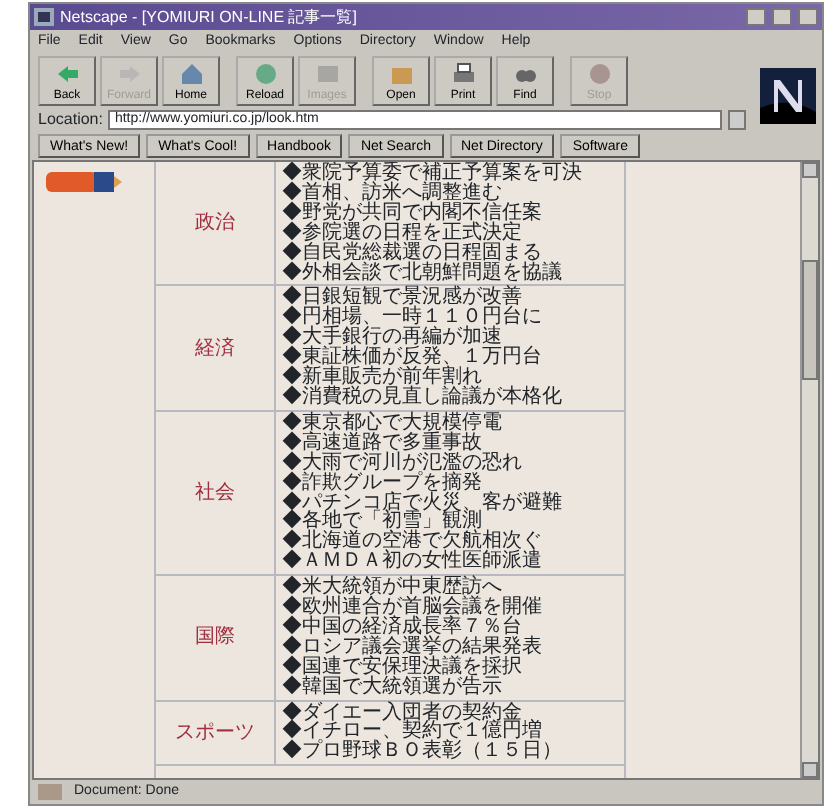 This screenshot has width=840, height=810. I want to click on category-label: 経済, so click(215, 349).